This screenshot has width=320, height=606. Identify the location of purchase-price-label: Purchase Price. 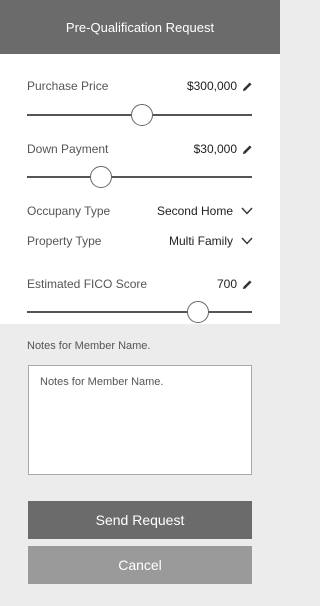
(68, 86).